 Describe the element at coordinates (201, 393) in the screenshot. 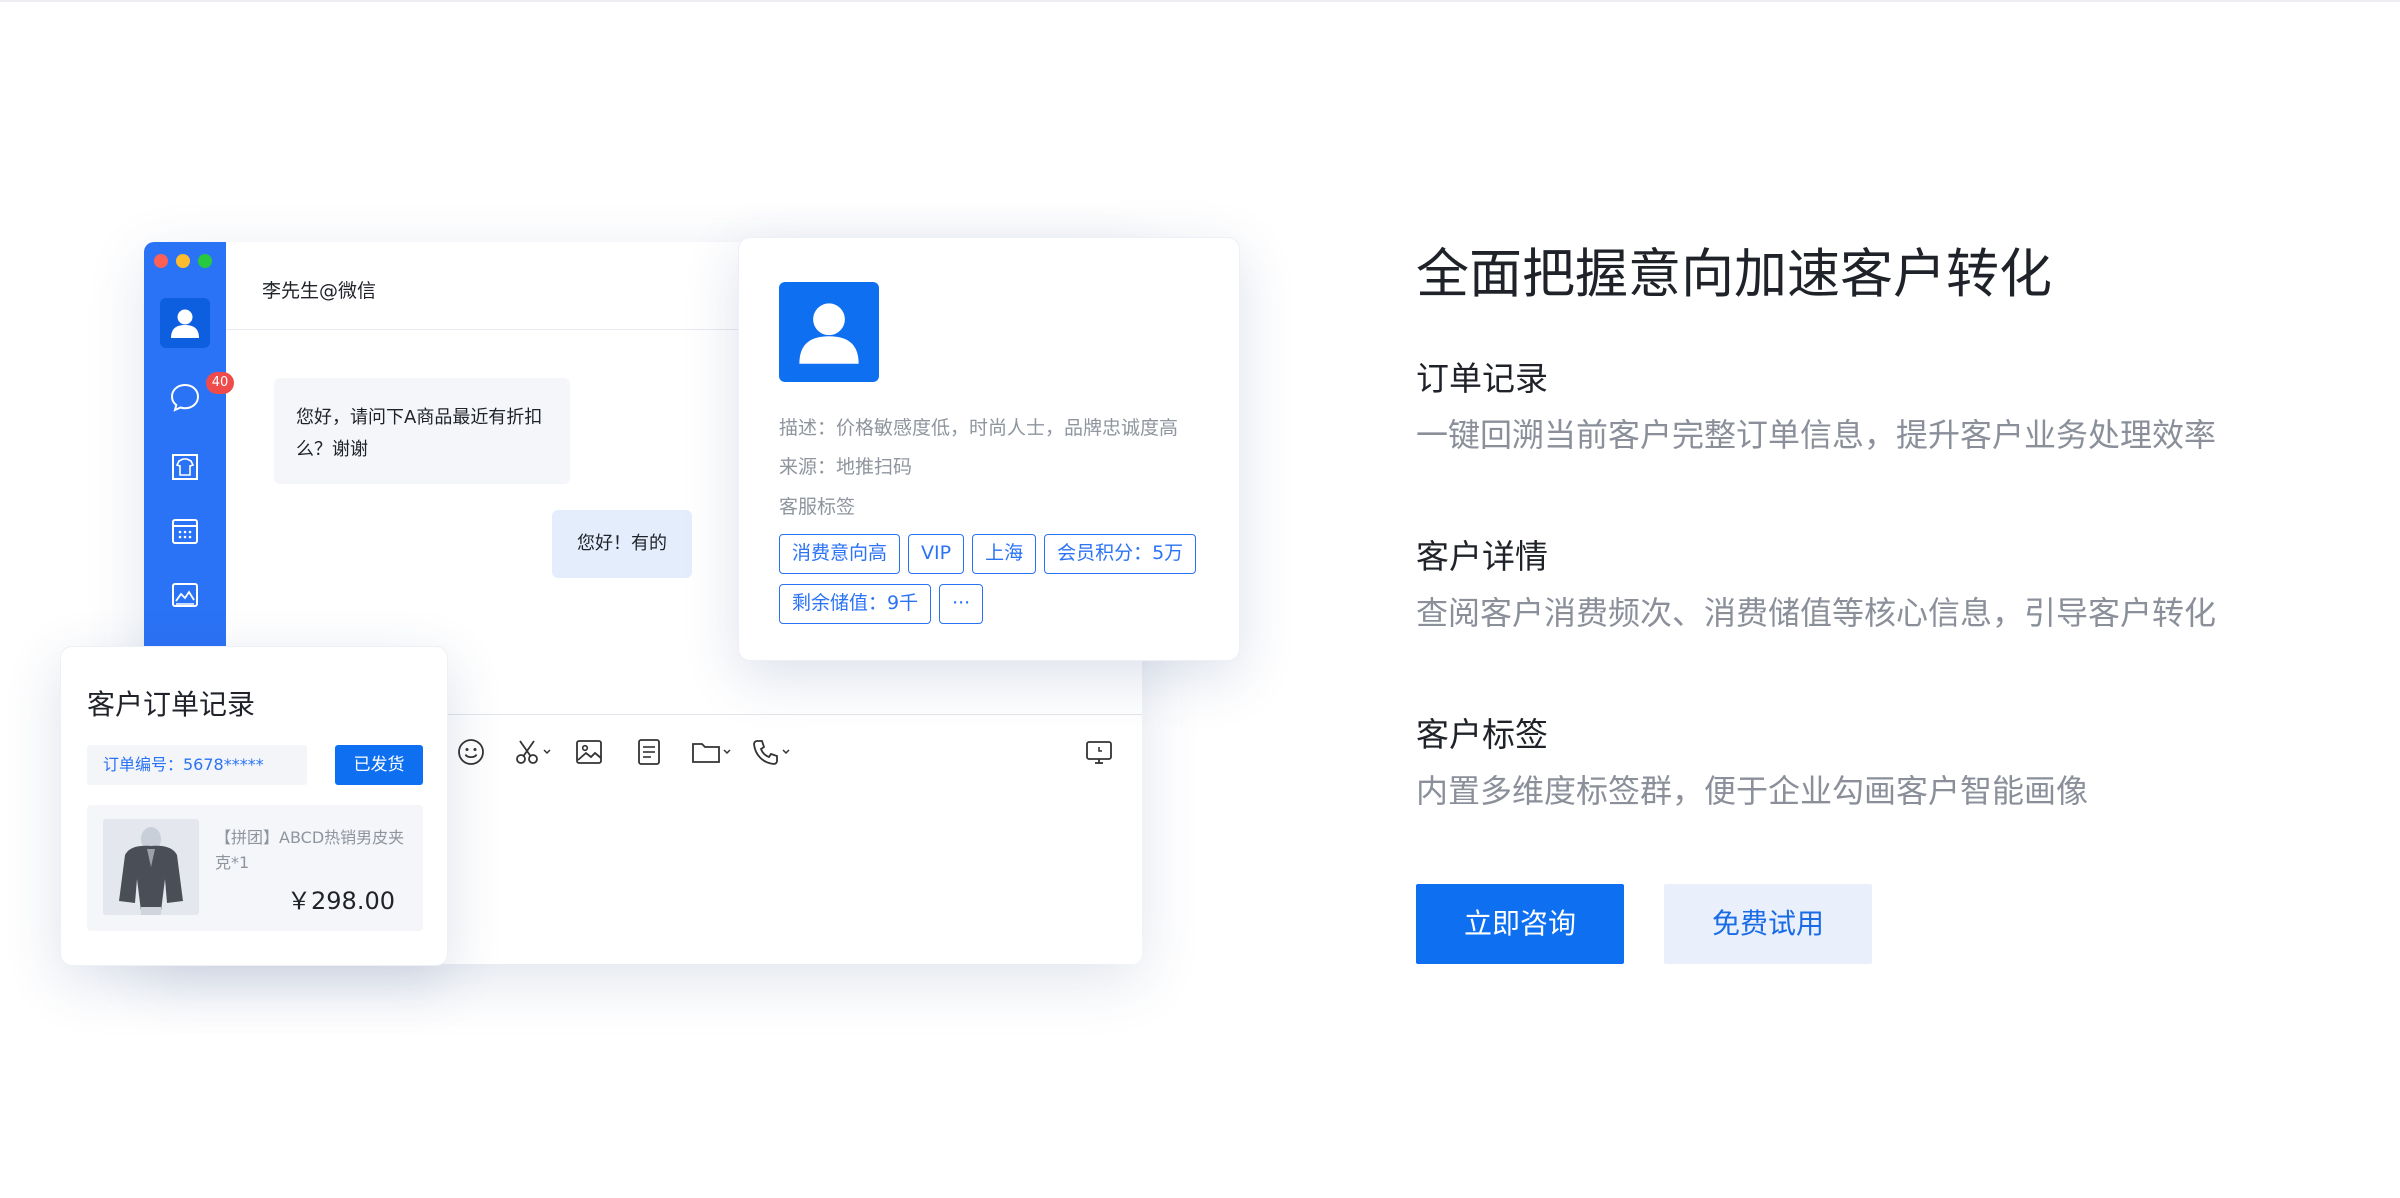

I see `chat-icon: 40` at that location.